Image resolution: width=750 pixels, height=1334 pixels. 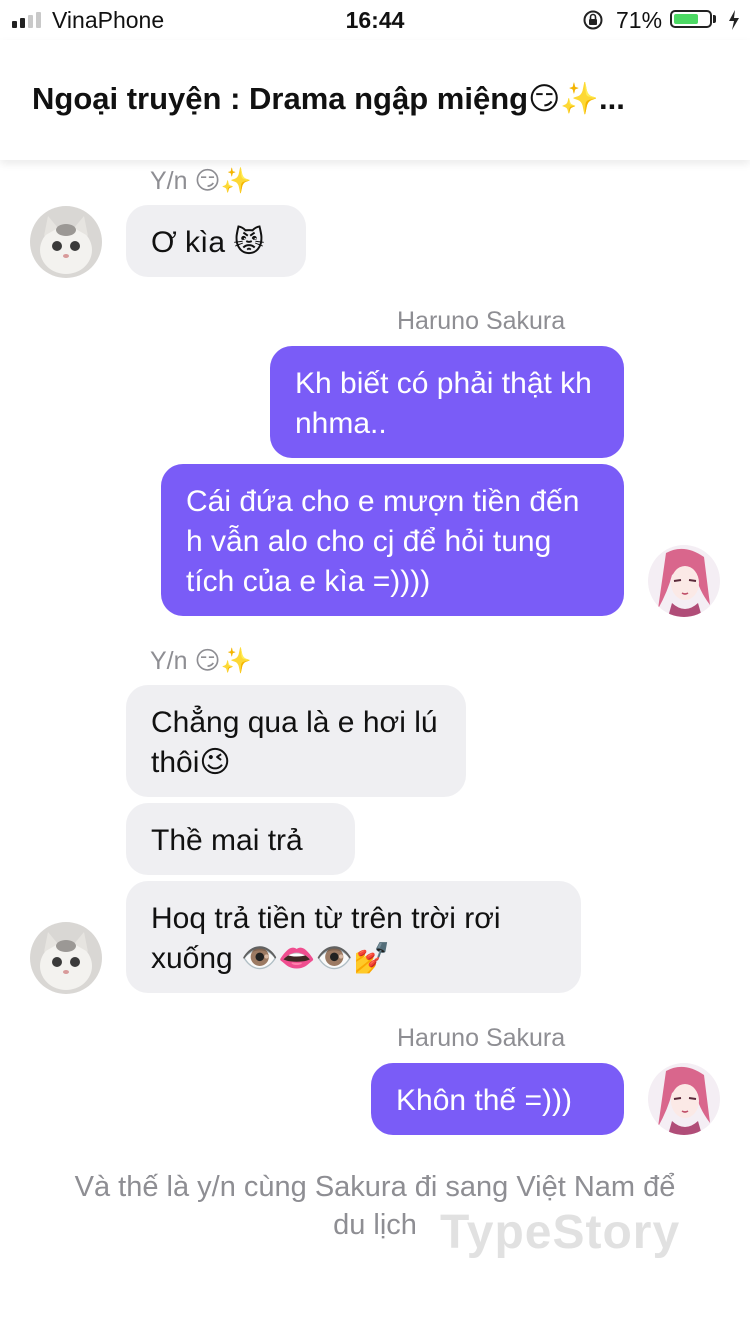 What do you see at coordinates (497, 1099) in the screenshot?
I see `message-bubble-outgoing: Khôn thế =)))` at bounding box center [497, 1099].